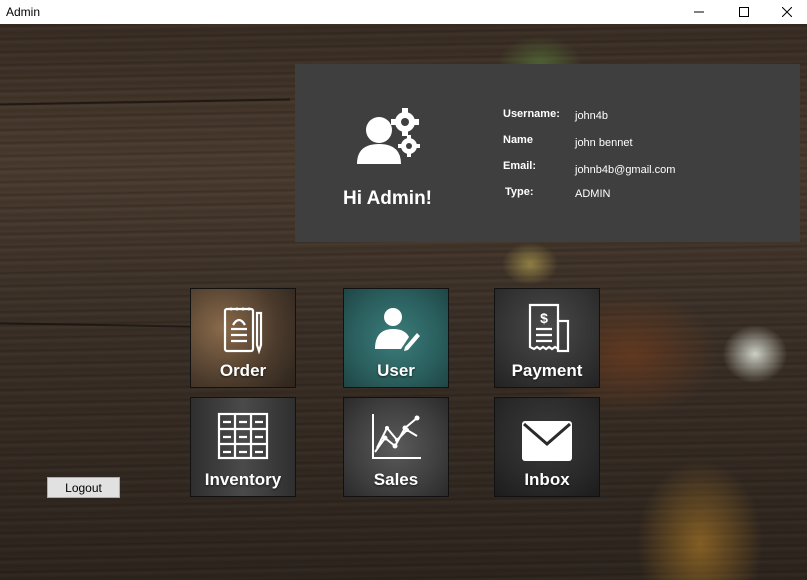 Image resolution: width=807 pixels, height=580 pixels. Describe the element at coordinates (518, 140) in the screenshot. I see `name-label: Name` at that location.